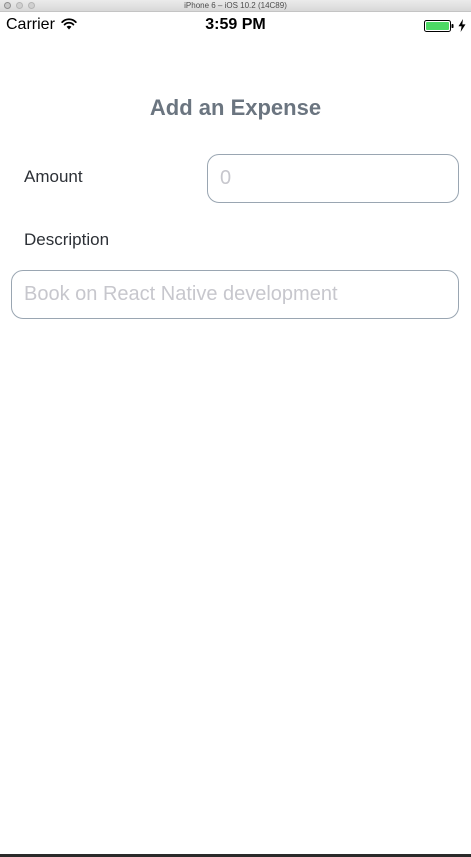 This screenshot has width=471, height=857. Describe the element at coordinates (462, 25) in the screenshot. I see `charging-bolt-icon` at that location.